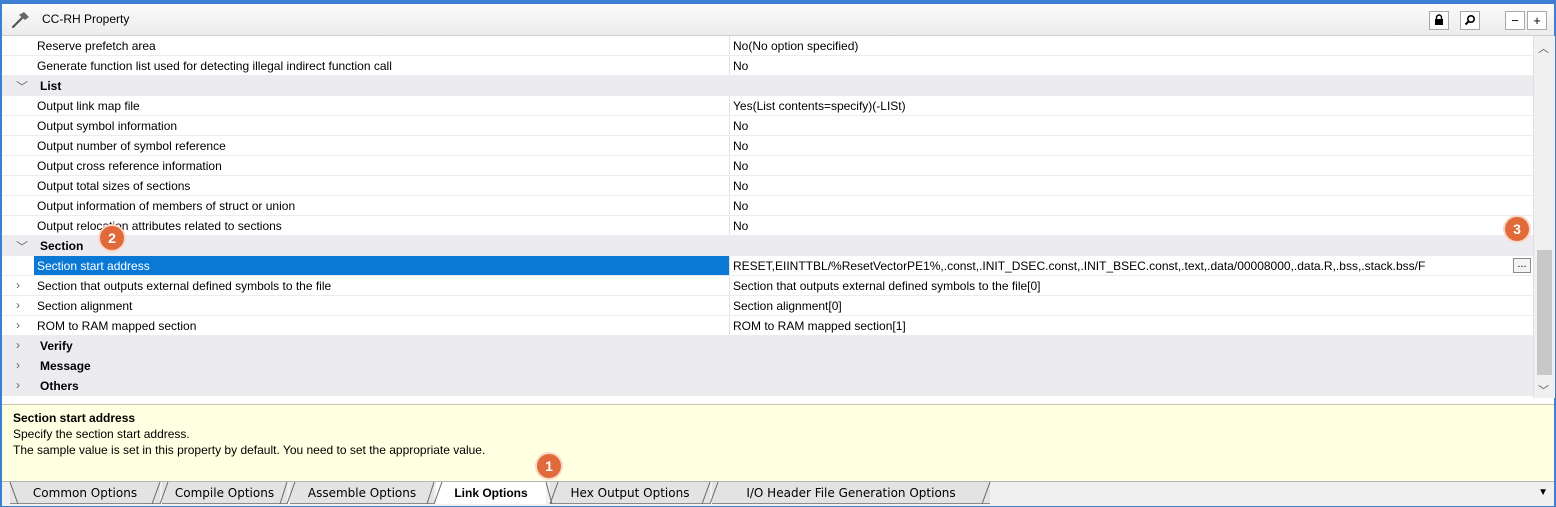 Image resolution: width=1556 pixels, height=507 pixels. I want to click on category-name: Verify, so click(56, 346).